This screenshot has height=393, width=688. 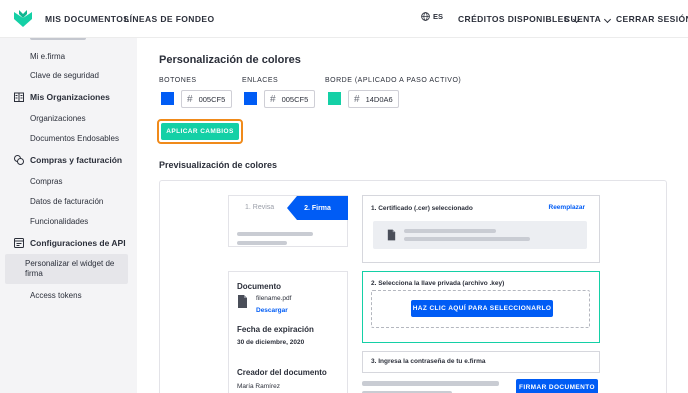 I want to click on step-firma-active: 2. Firma, so click(x=317, y=208).